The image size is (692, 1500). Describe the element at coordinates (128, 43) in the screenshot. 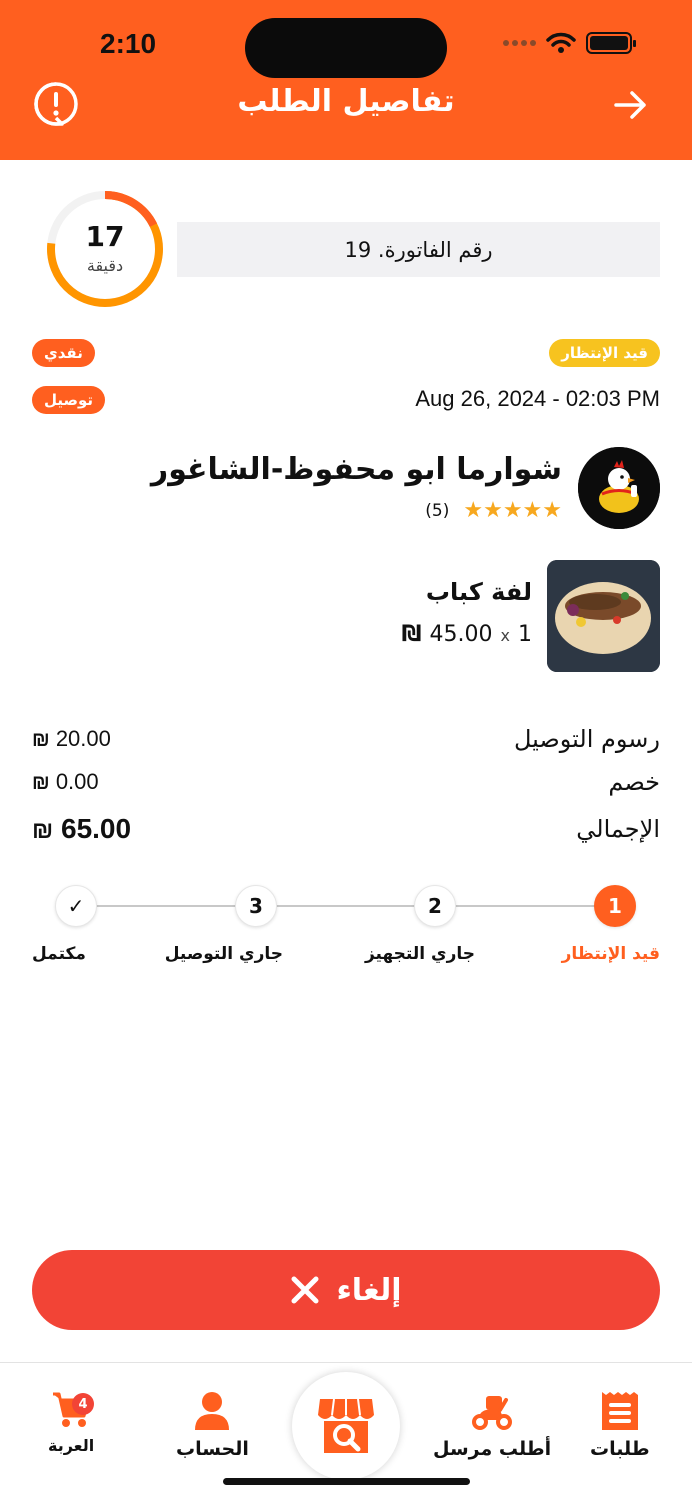

I see `status-time: 2:10` at that location.